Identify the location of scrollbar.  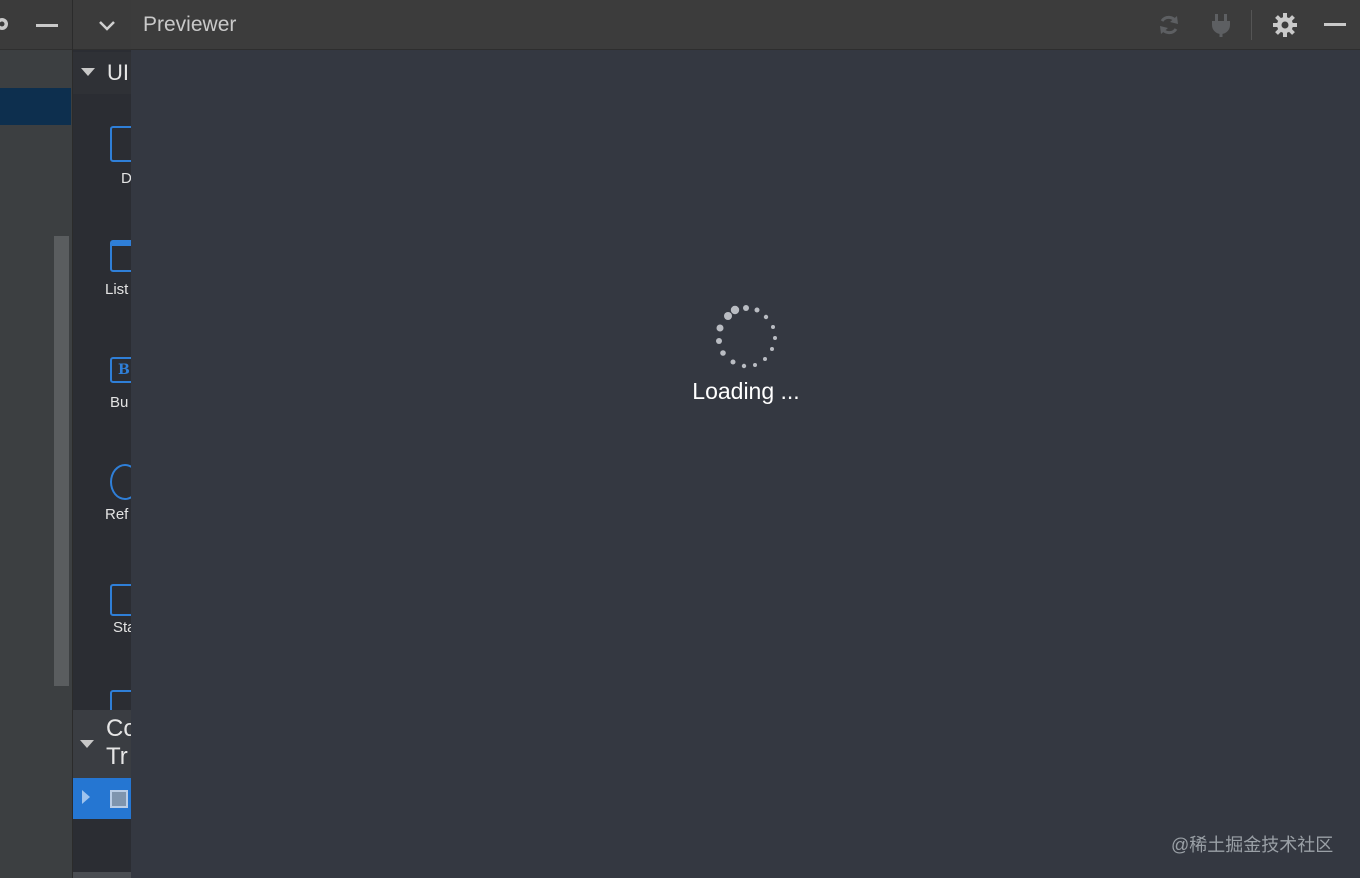
(61, 461).